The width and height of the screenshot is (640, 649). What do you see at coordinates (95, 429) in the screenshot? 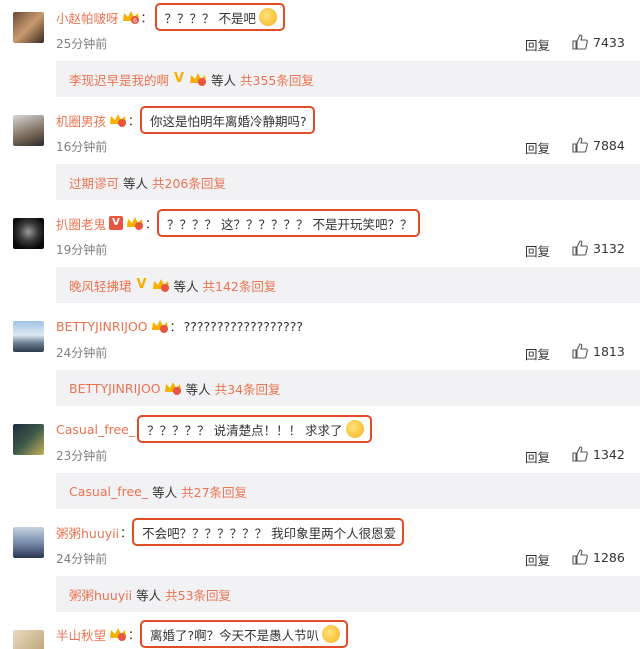
I see `comment-username: Casual_free_` at bounding box center [95, 429].